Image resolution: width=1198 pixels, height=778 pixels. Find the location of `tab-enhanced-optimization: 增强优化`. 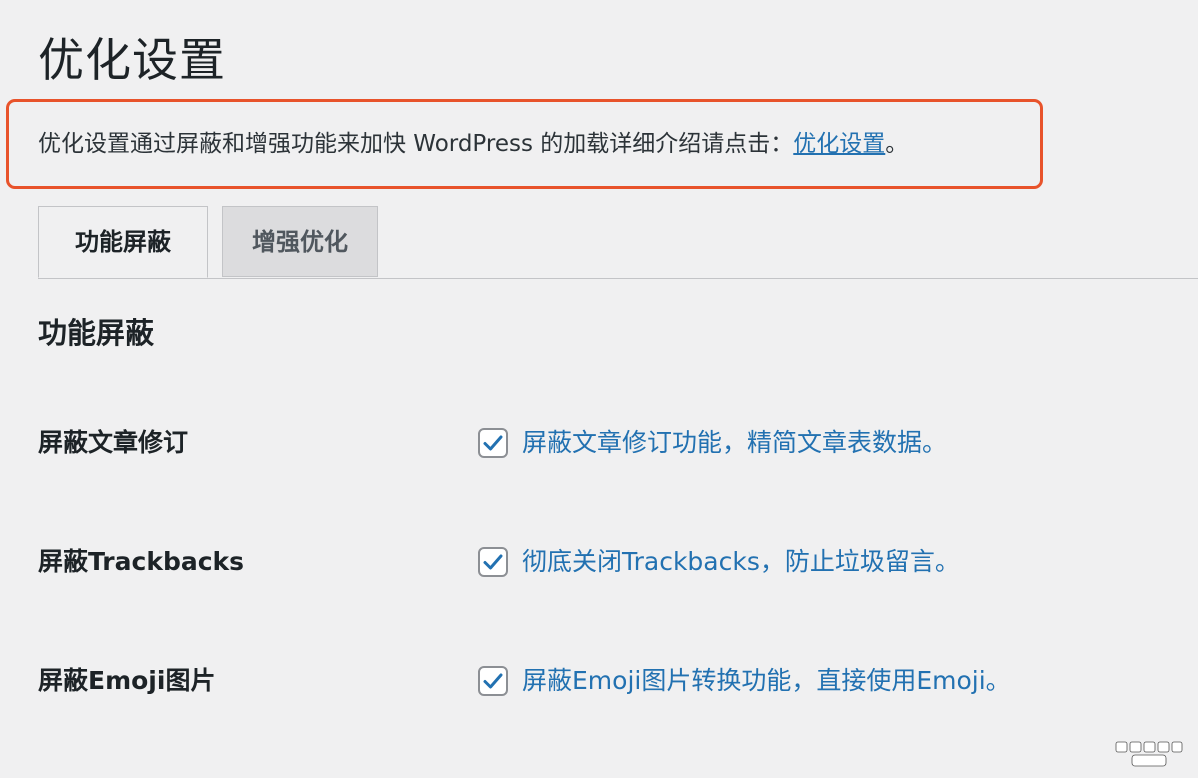

tab-enhanced-optimization: 增强优化 is located at coordinates (300, 241).